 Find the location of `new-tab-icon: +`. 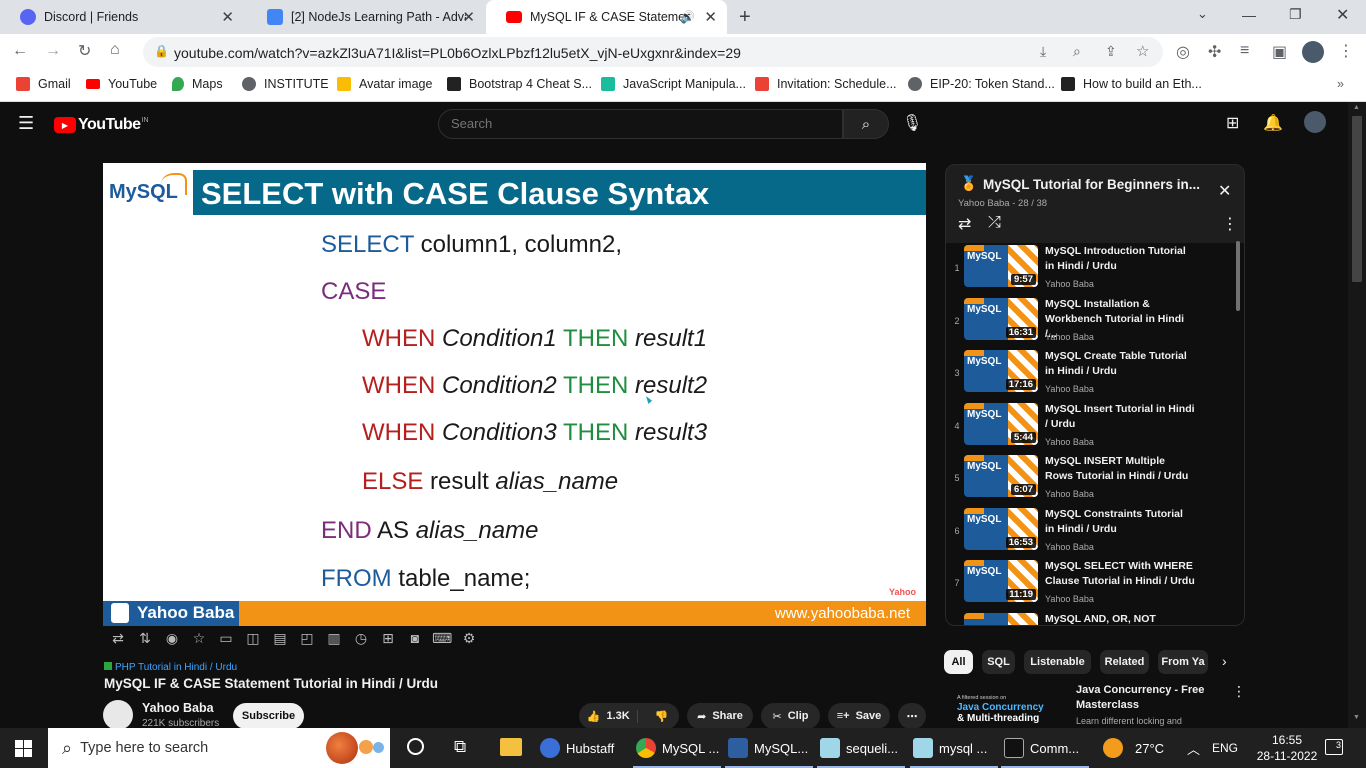

new-tab-icon: + is located at coordinates (745, 17).